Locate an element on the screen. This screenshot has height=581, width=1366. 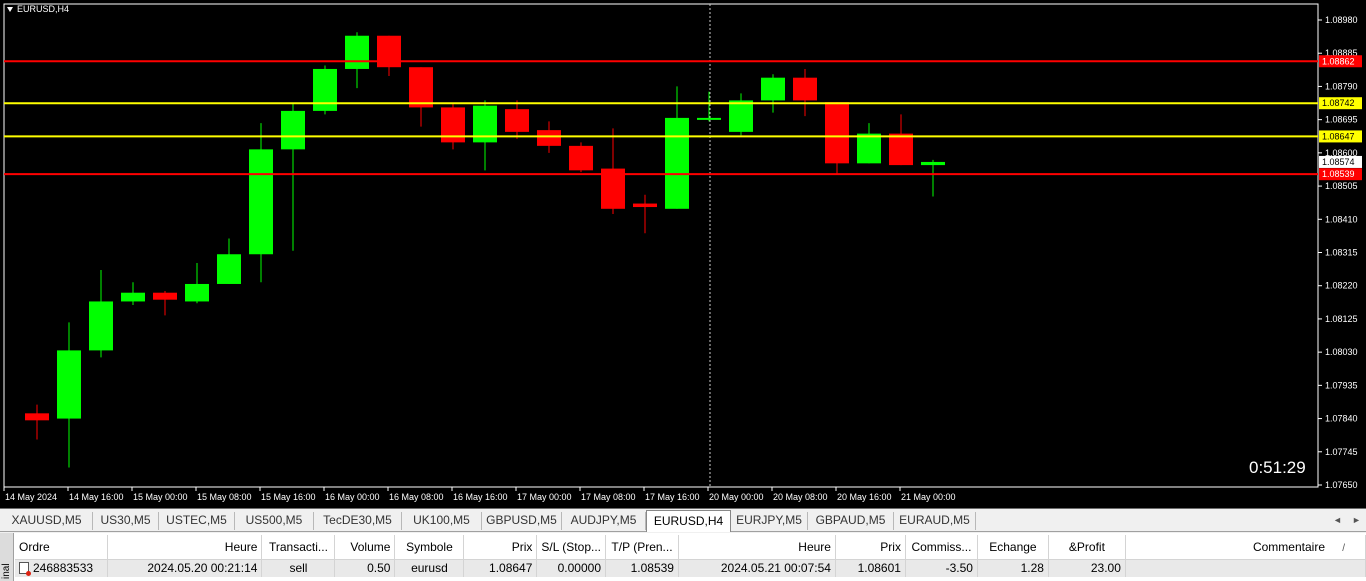
price-tag-label: 1.08574 is located at coordinates (1338, 162).